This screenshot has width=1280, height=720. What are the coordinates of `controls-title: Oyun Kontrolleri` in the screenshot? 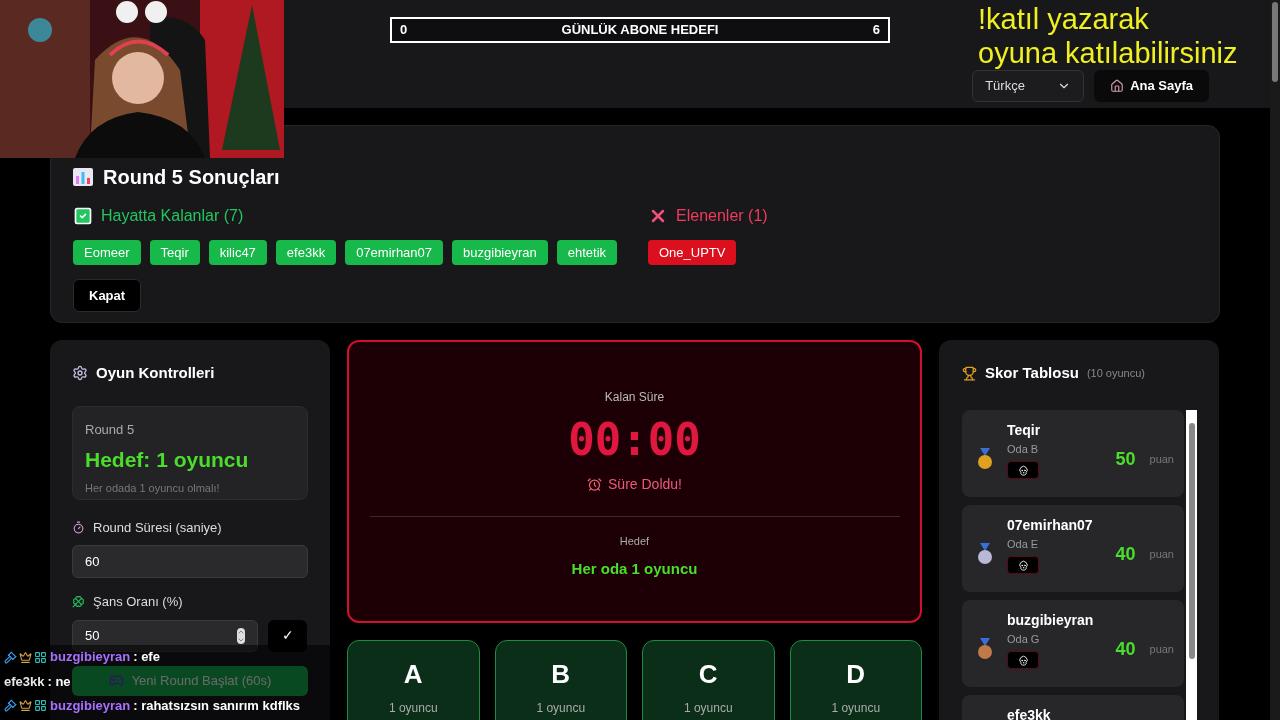 It's located at (155, 373).